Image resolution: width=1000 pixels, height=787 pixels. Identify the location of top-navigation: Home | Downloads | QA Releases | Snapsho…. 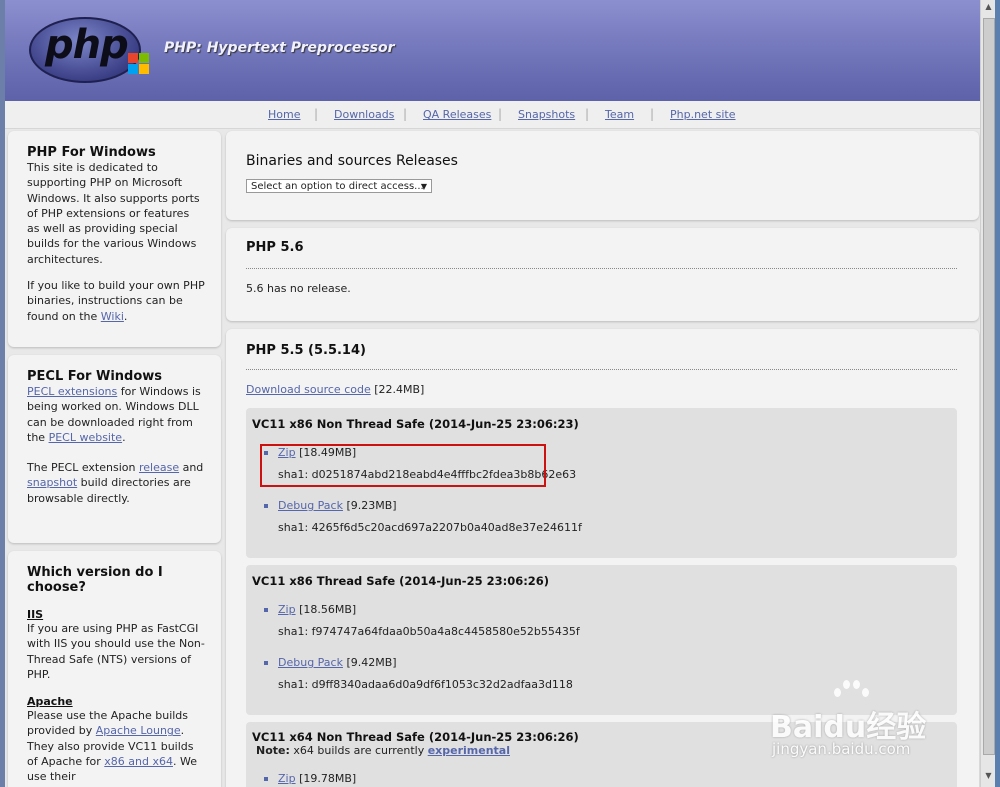
(492, 115).